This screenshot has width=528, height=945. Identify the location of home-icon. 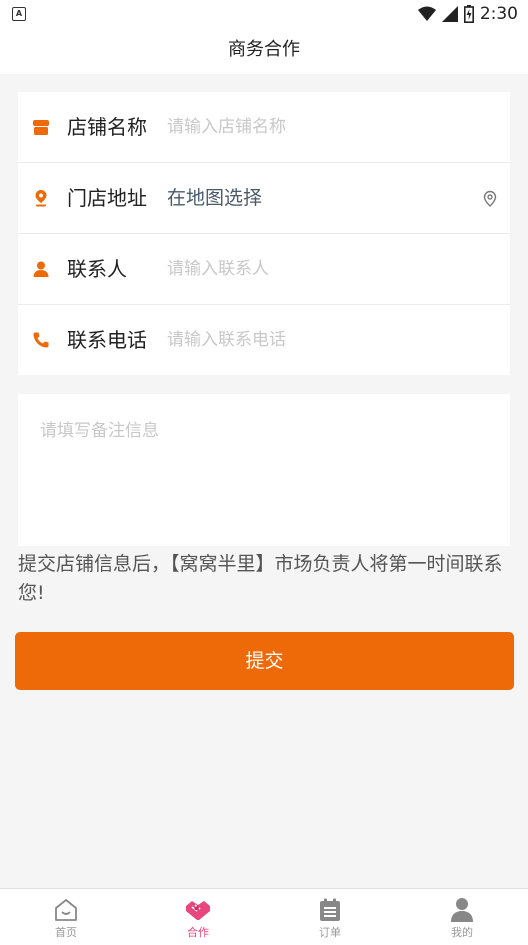
(66, 910).